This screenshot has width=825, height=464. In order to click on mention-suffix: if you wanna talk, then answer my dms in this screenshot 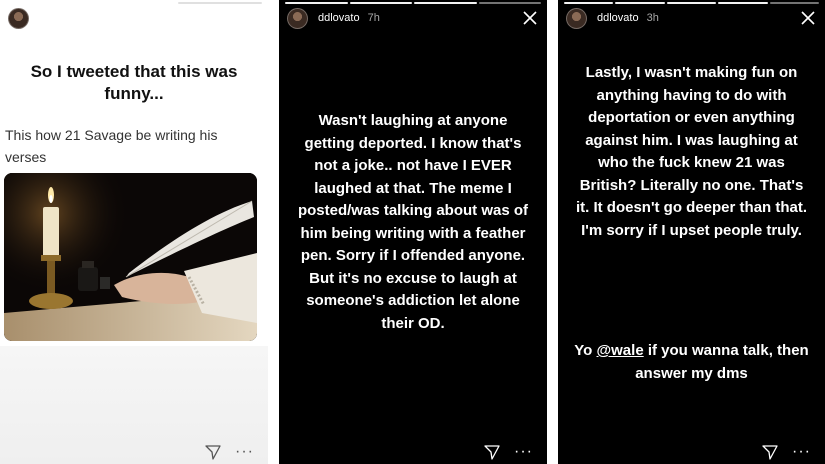, I will do `click(722, 362)`.